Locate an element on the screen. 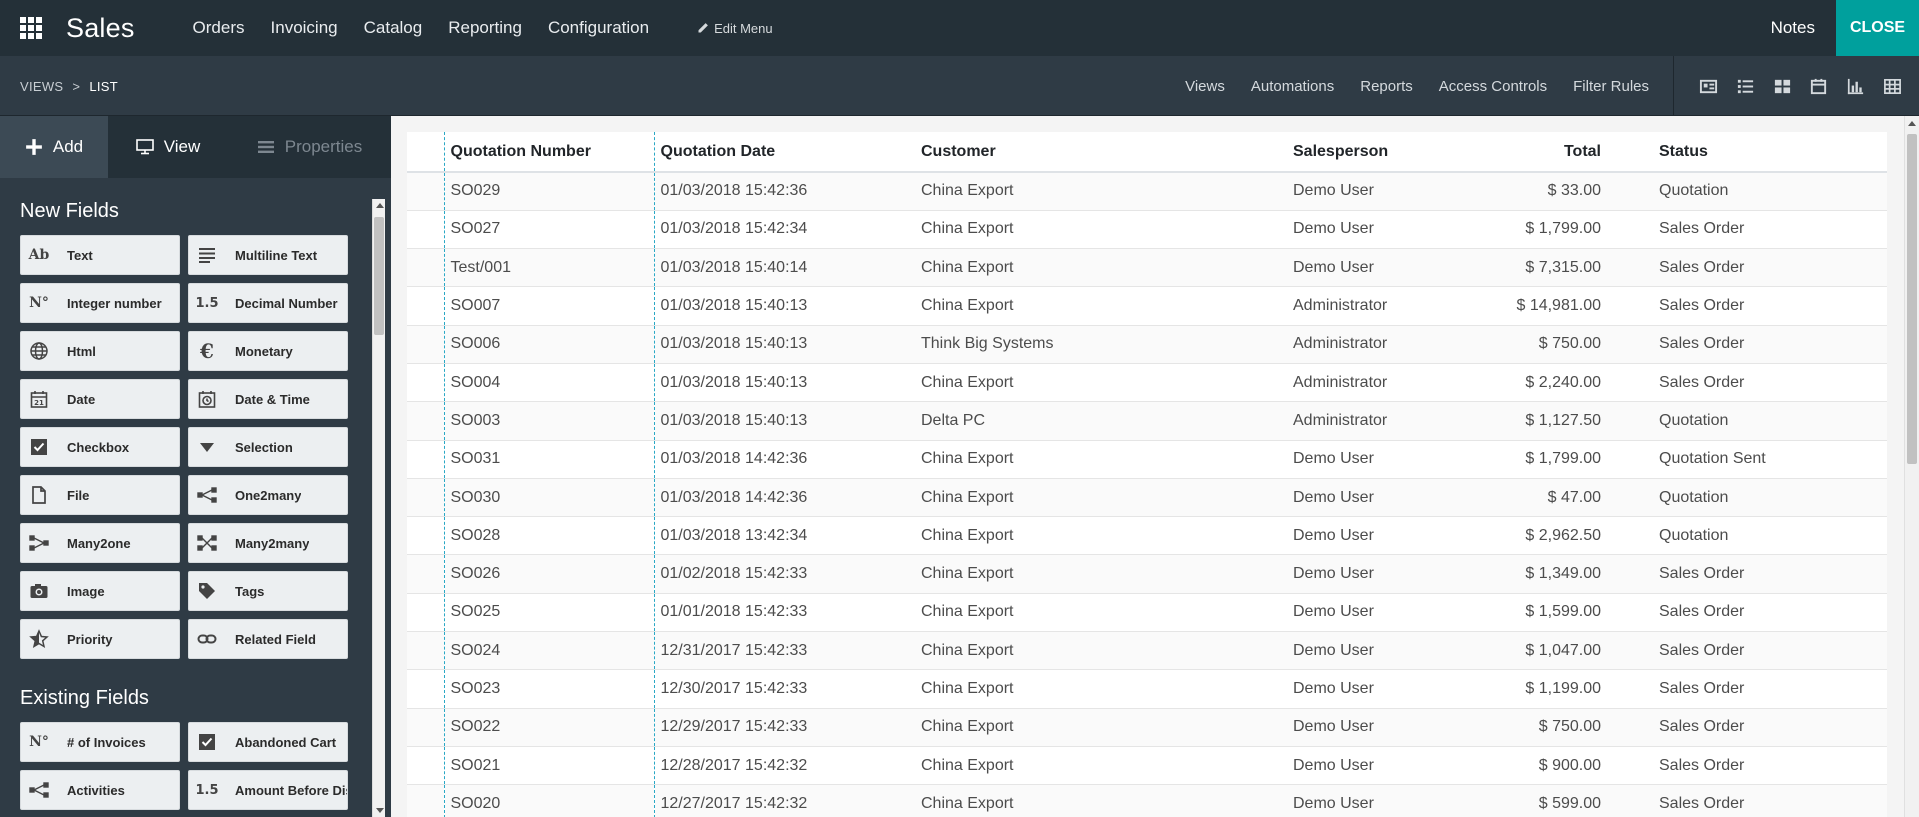 The height and width of the screenshot is (817, 1919). list-view-icon is located at coordinates (1745, 86).